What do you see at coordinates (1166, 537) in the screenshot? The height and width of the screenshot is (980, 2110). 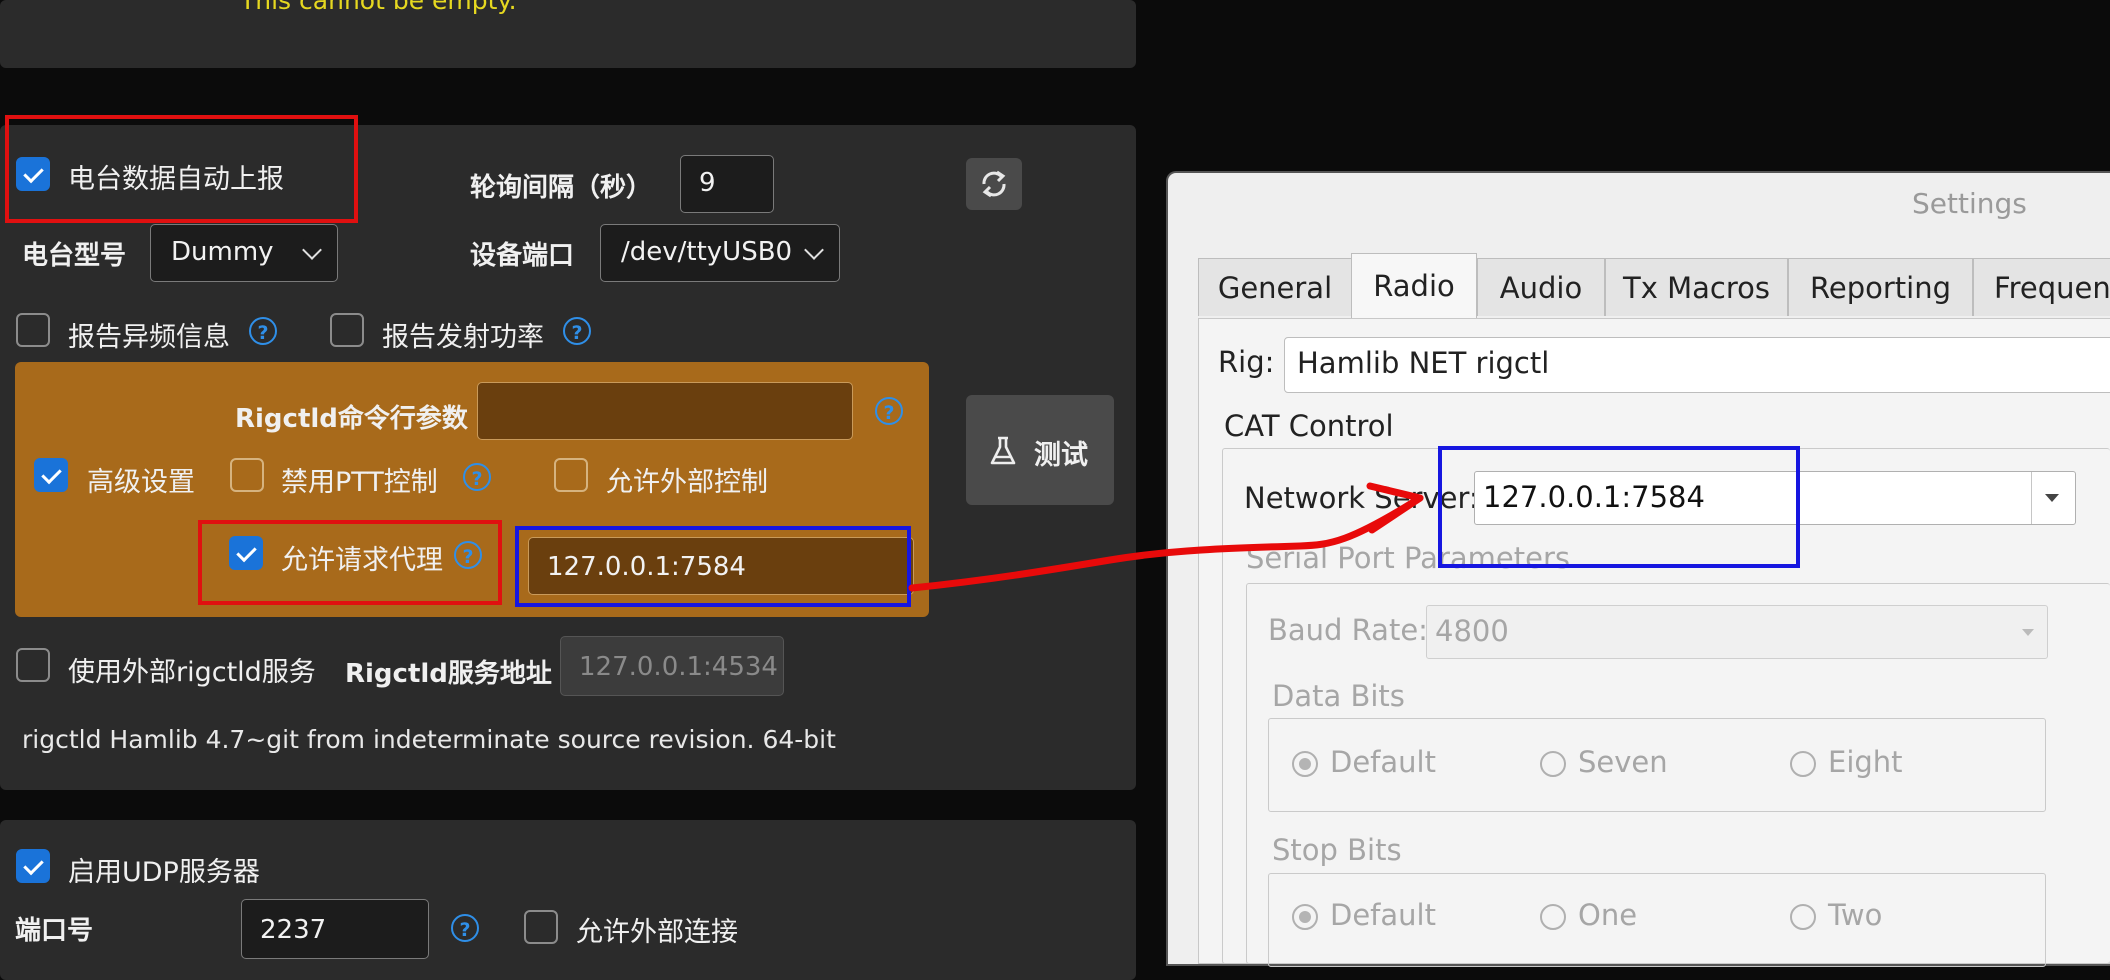 I see `annotation-arrow` at bounding box center [1166, 537].